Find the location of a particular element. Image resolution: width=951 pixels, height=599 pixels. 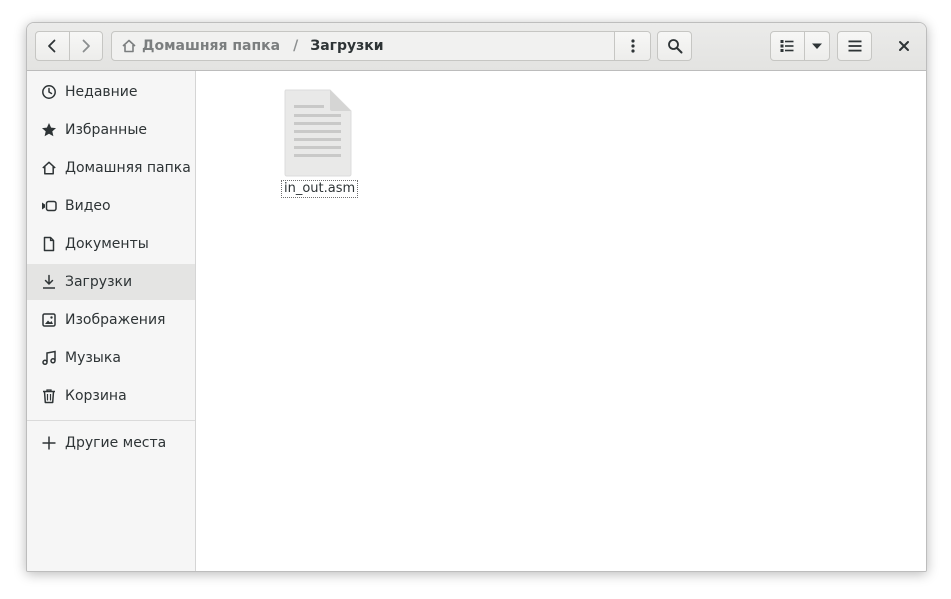

hamburger-menu-icon is located at coordinates (854, 46).